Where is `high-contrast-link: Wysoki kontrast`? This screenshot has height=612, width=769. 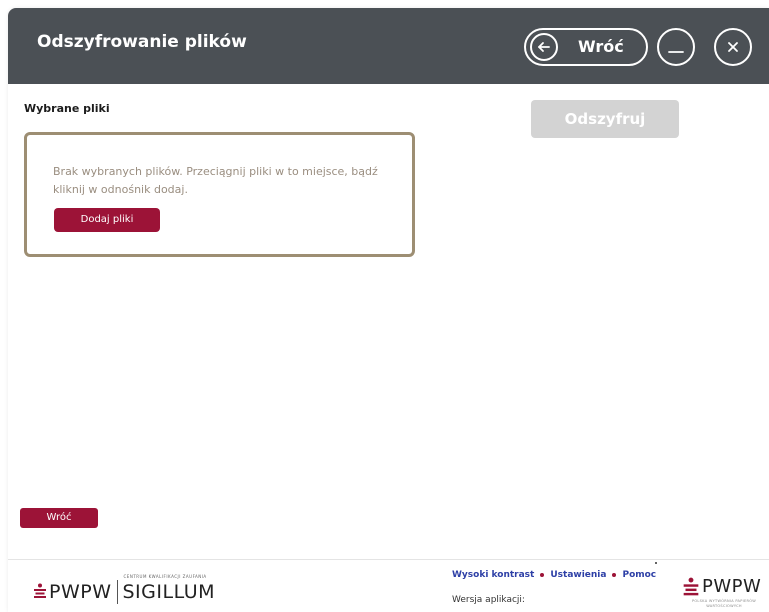
high-contrast-link: Wysoki kontrast is located at coordinates (493, 575).